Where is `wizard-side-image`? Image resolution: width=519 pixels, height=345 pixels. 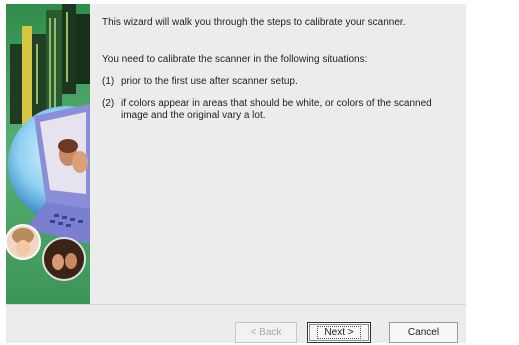
wizard-side-image is located at coordinates (48, 154).